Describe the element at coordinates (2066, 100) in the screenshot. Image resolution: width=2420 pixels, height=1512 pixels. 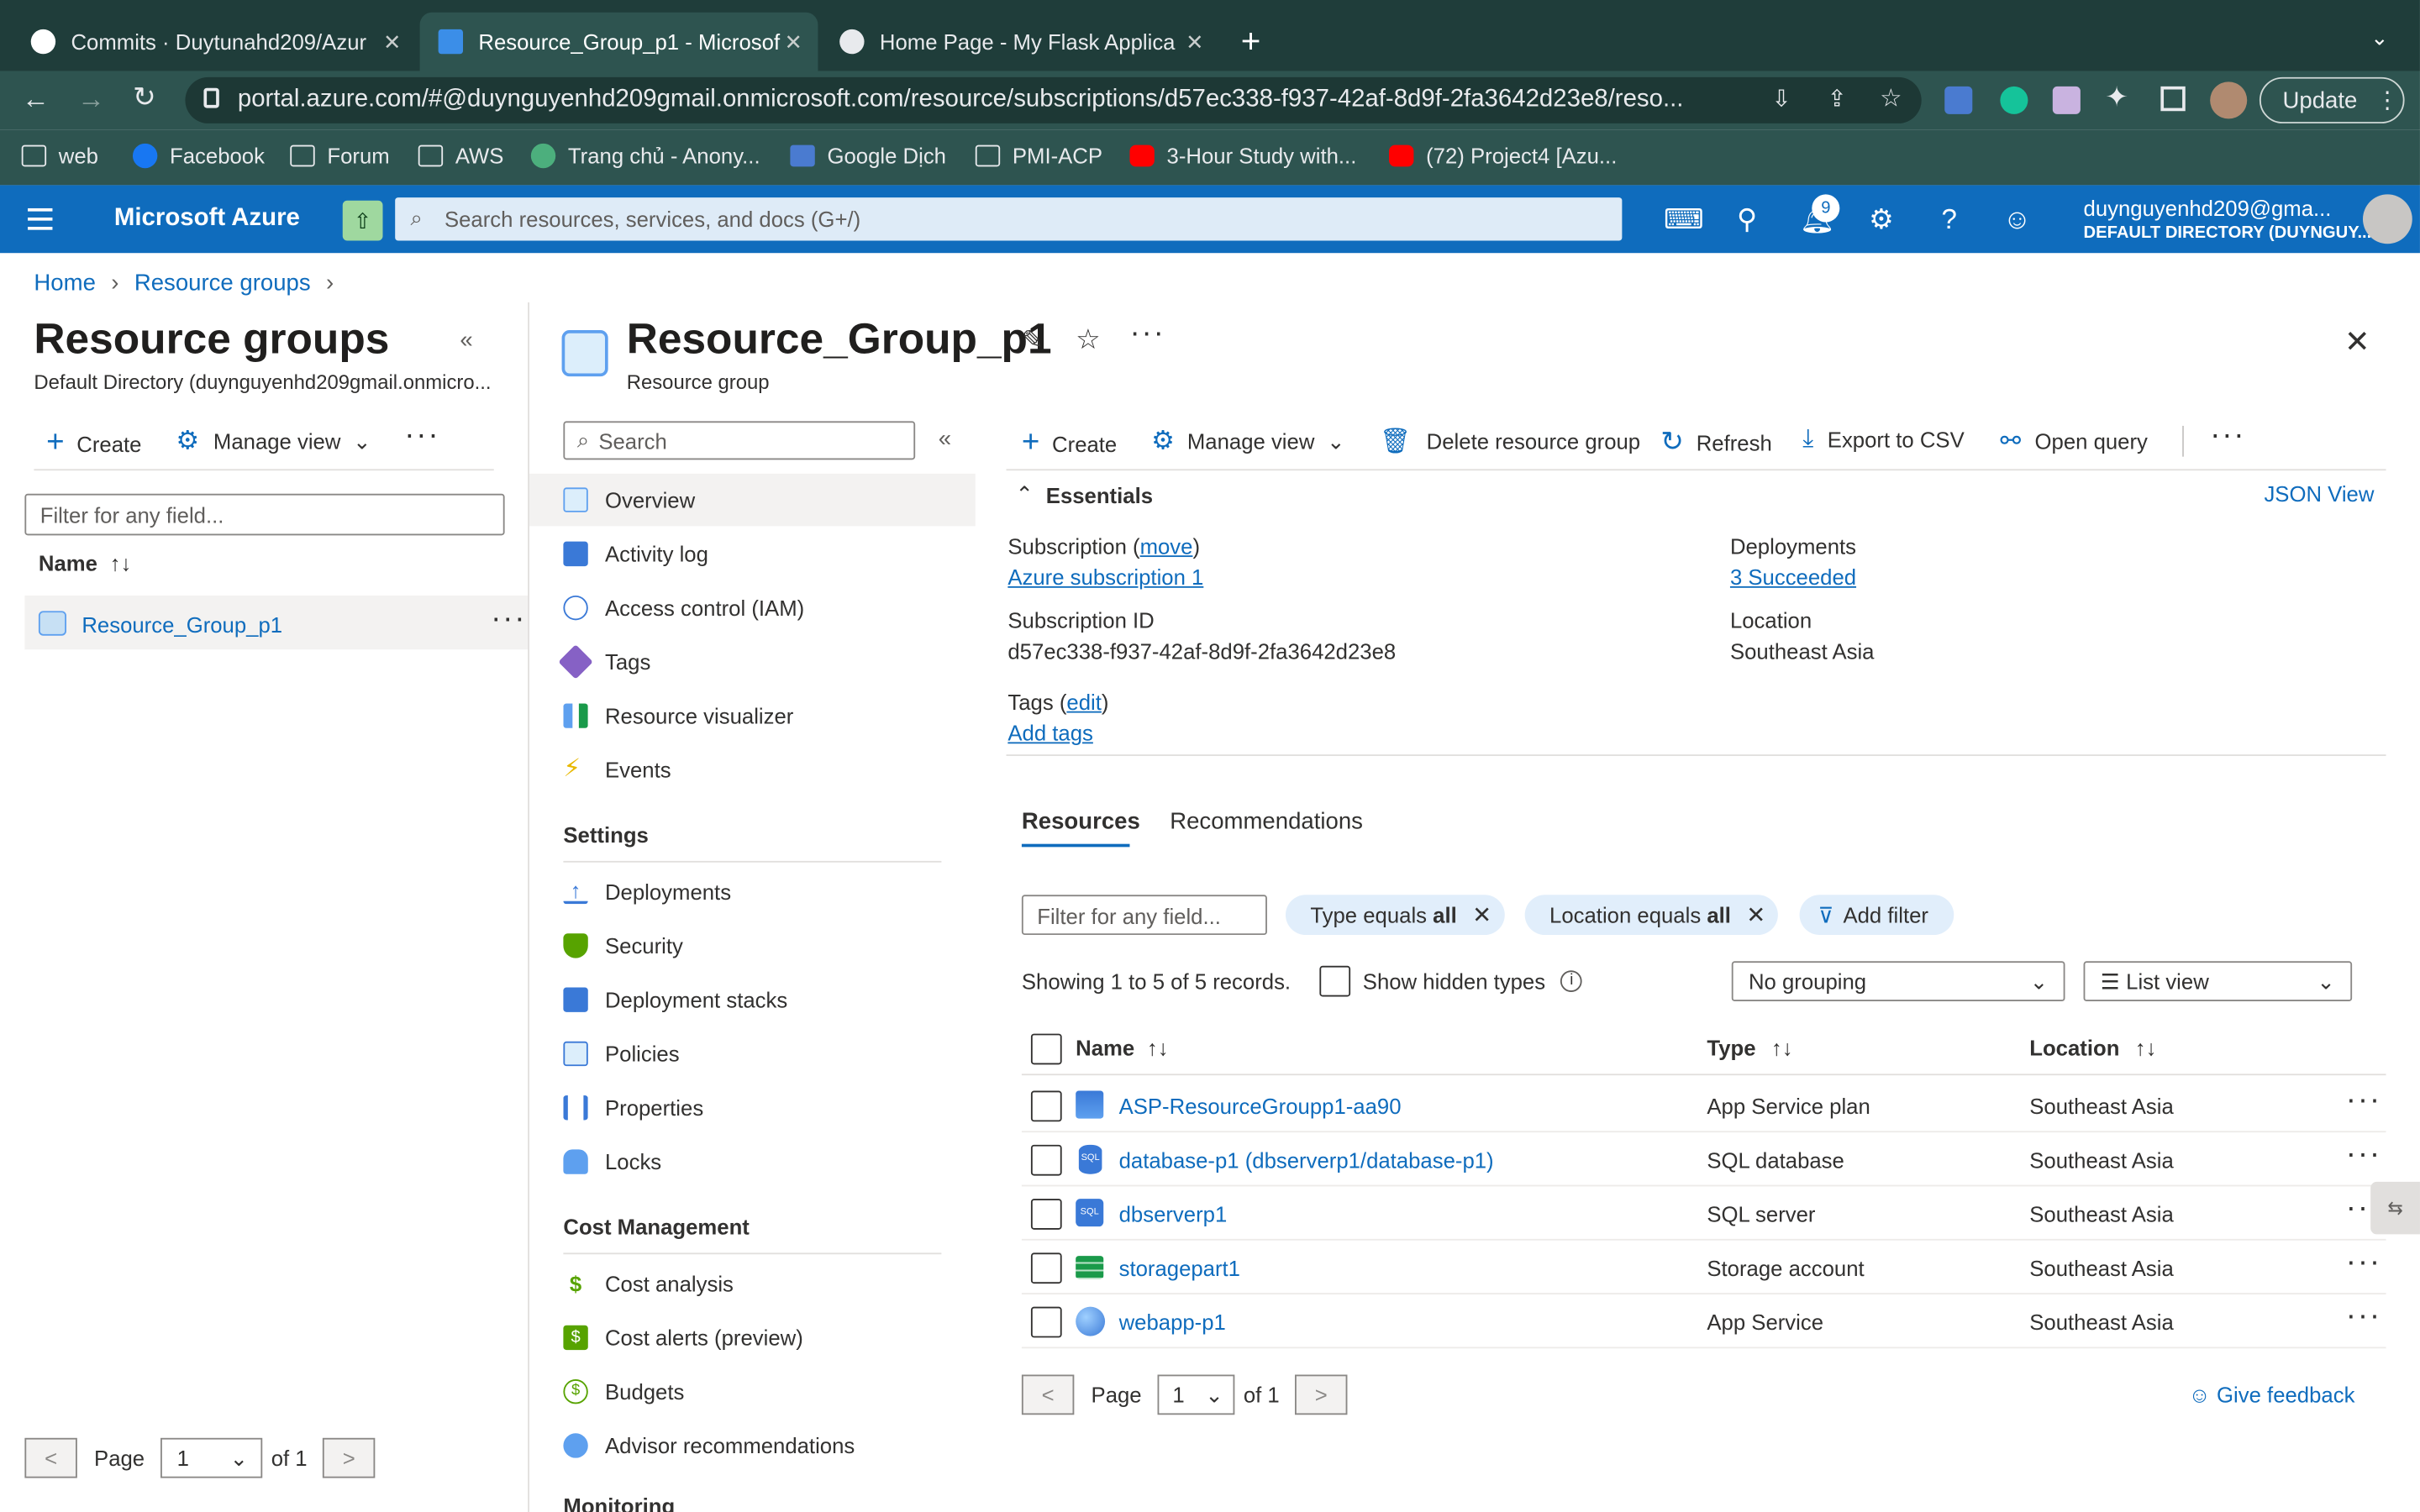
I see `extension-icon` at that location.